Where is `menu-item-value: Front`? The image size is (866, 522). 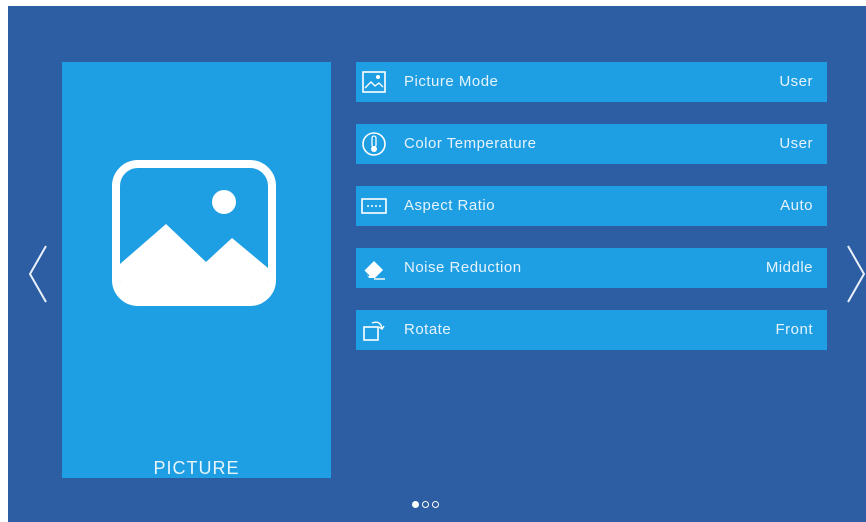 menu-item-value: Front is located at coordinates (794, 329).